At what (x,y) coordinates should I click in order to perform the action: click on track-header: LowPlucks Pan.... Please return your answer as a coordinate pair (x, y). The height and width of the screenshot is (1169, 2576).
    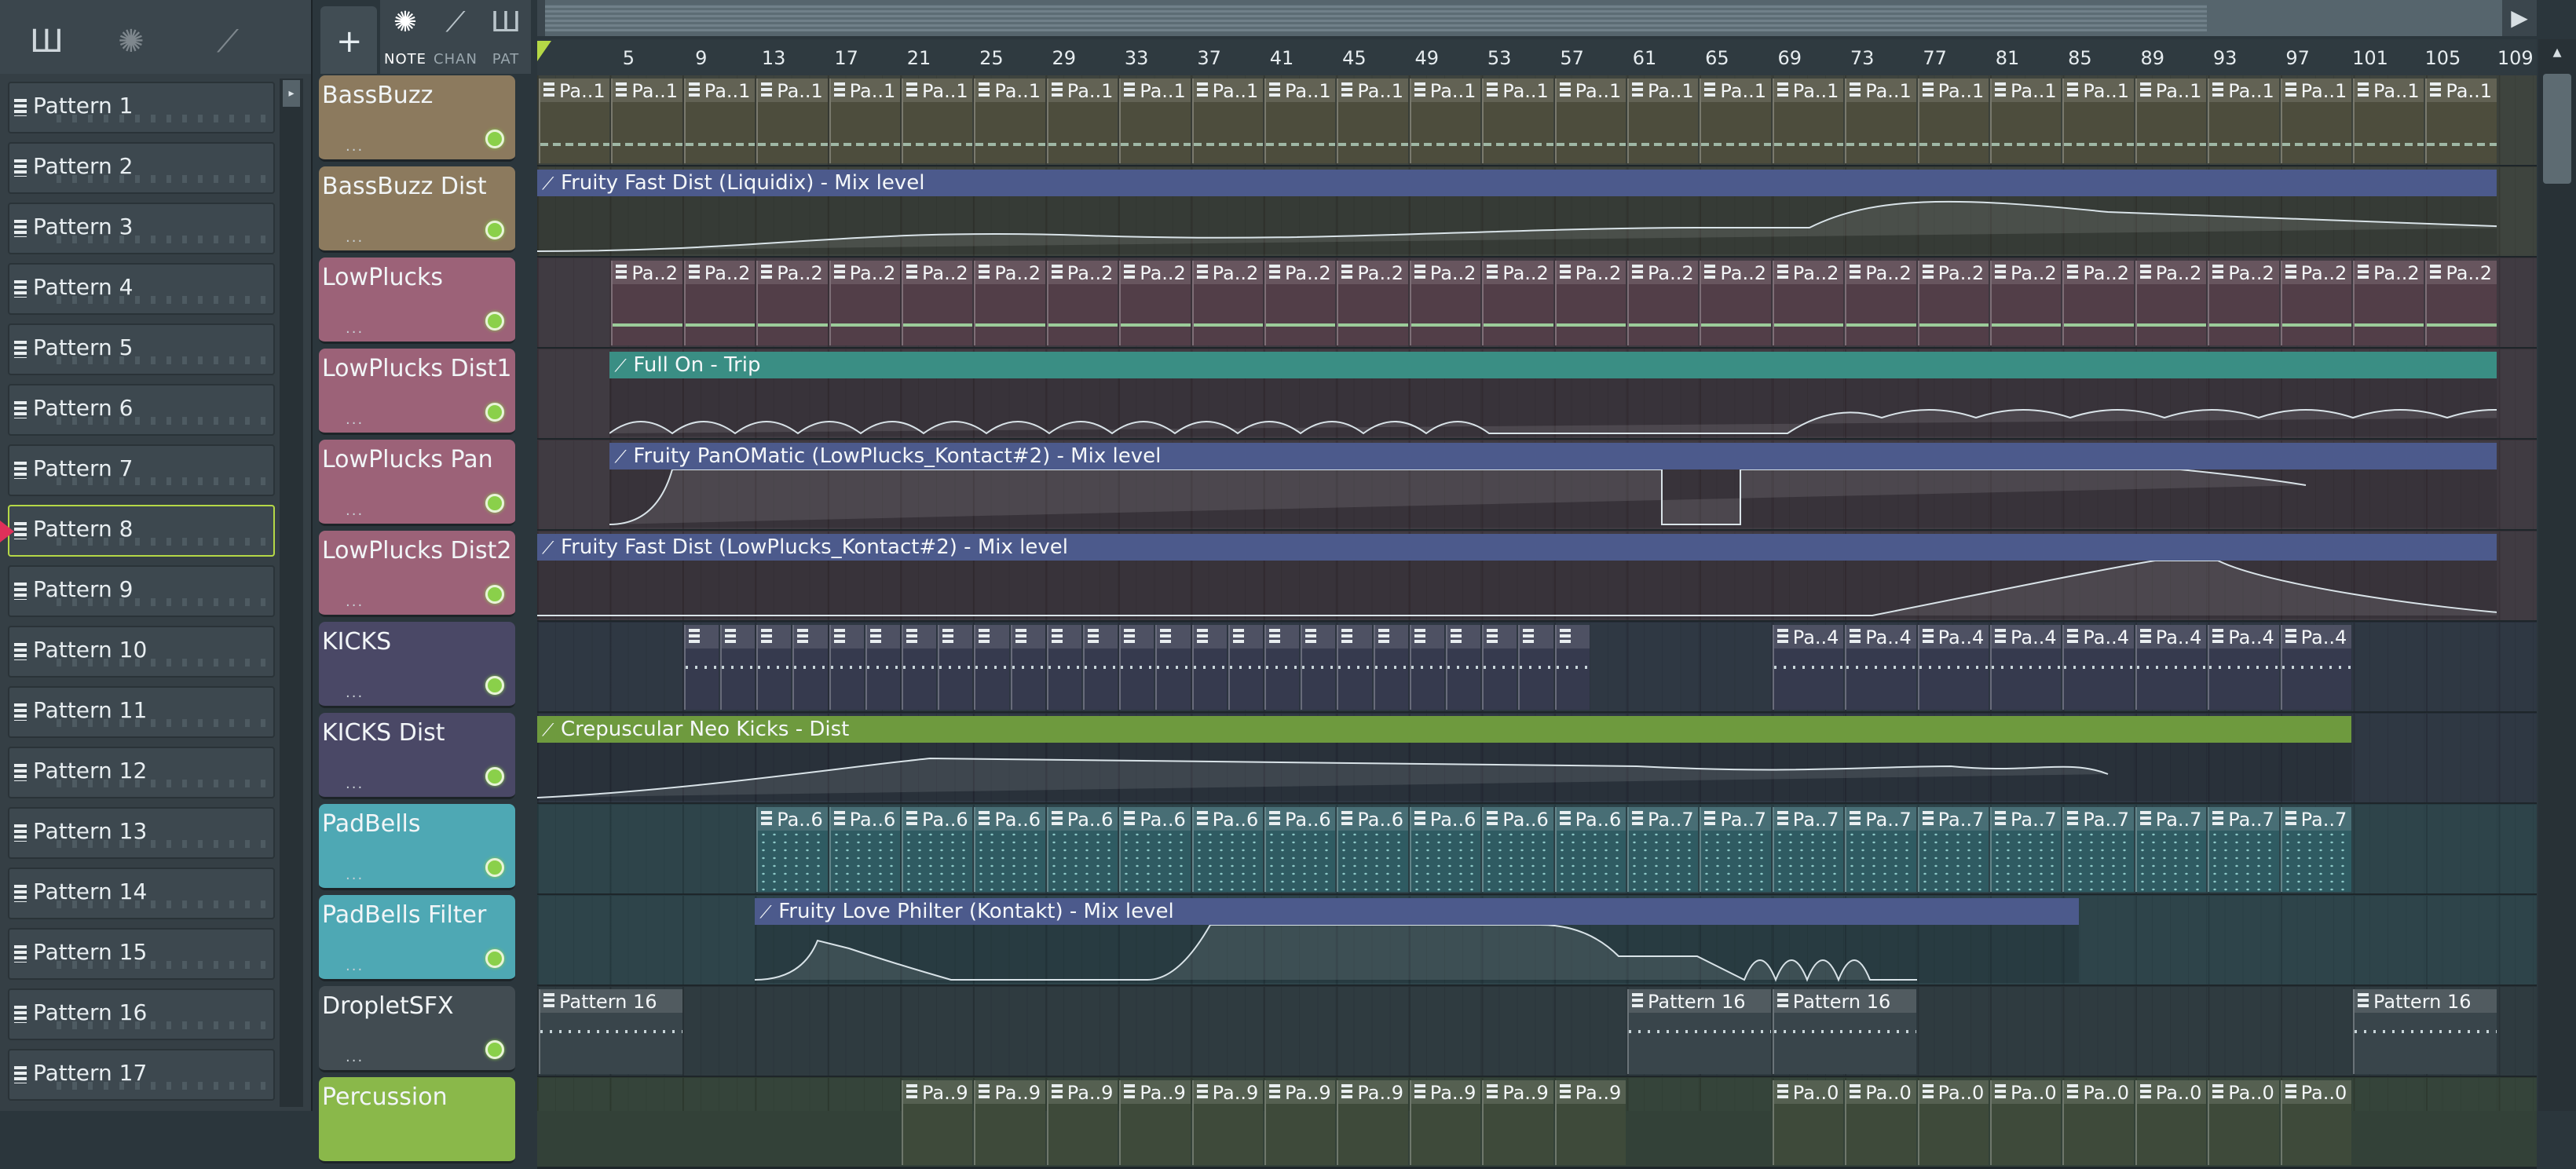
    Looking at the image, I should click on (417, 483).